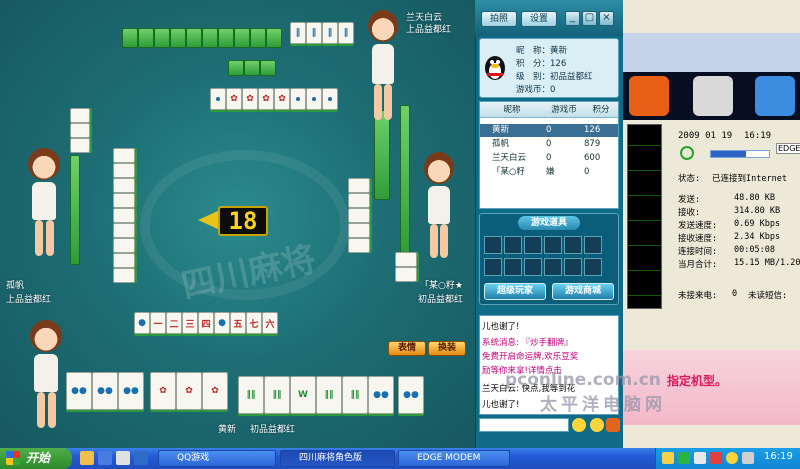  I want to click on task-qq-games: QQ游戏, so click(217, 458).